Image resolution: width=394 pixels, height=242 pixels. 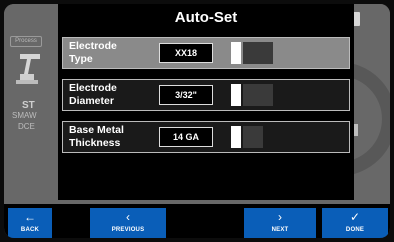 I want to click on checkmark-icon: ✓, so click(x=355, y=217).